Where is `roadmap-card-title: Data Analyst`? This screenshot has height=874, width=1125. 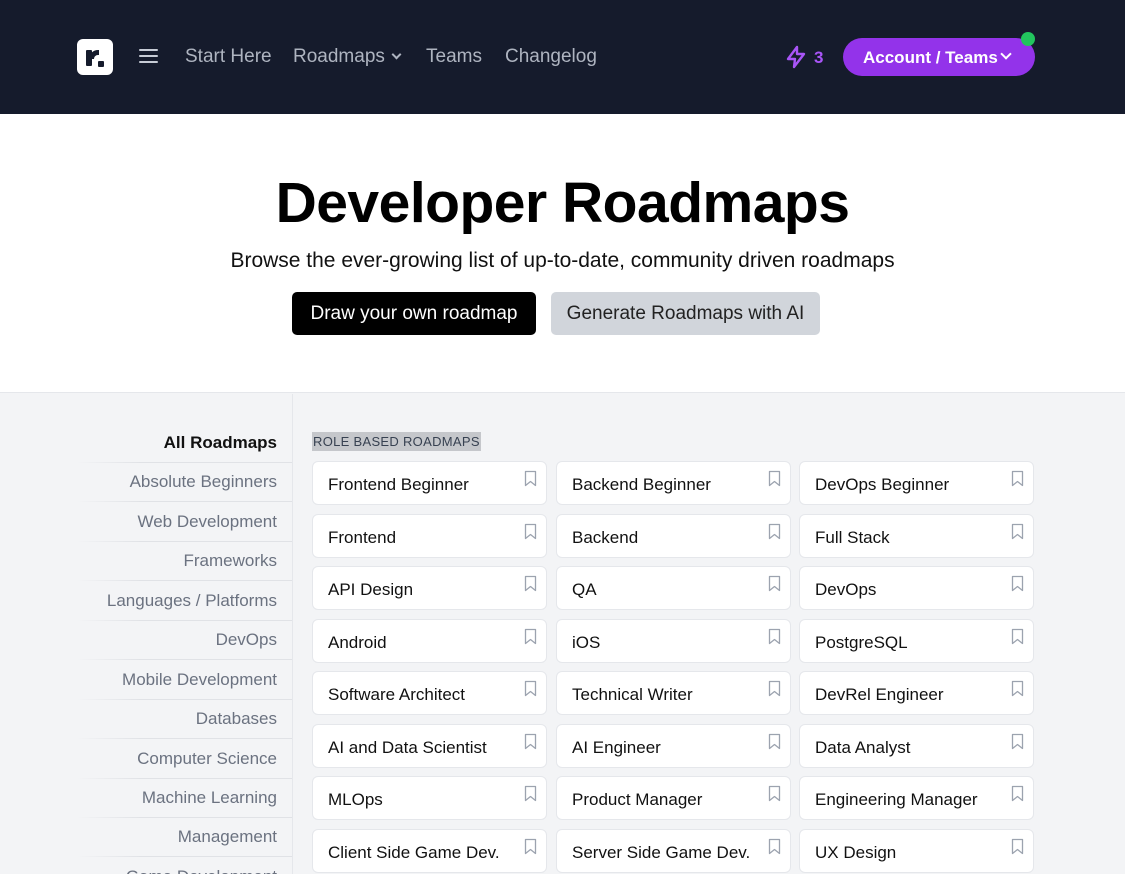
roadmap-card-title: Data Analyst is located at coordinates (863, 747).